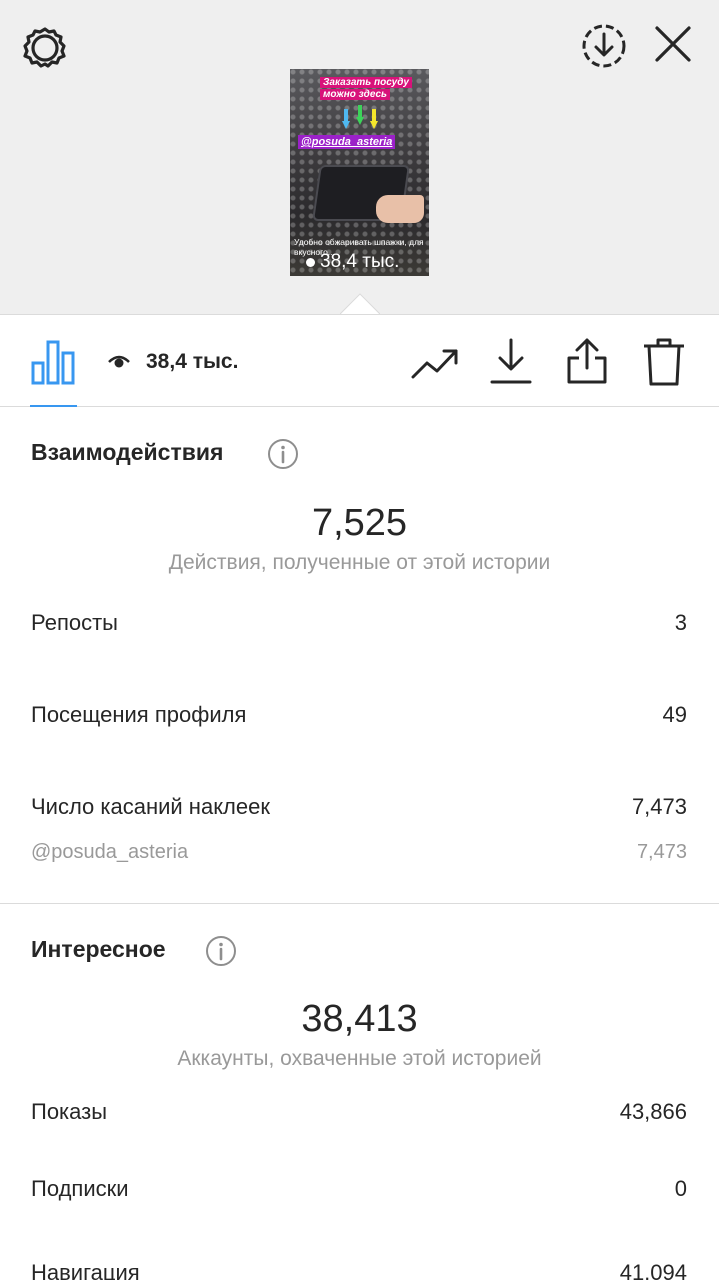 Image resolution: width=719 pixels, height=1280 pixels. Describe the element at coordinates (360, 304) in the screenshot. I see `sheet-pointer` at that location.